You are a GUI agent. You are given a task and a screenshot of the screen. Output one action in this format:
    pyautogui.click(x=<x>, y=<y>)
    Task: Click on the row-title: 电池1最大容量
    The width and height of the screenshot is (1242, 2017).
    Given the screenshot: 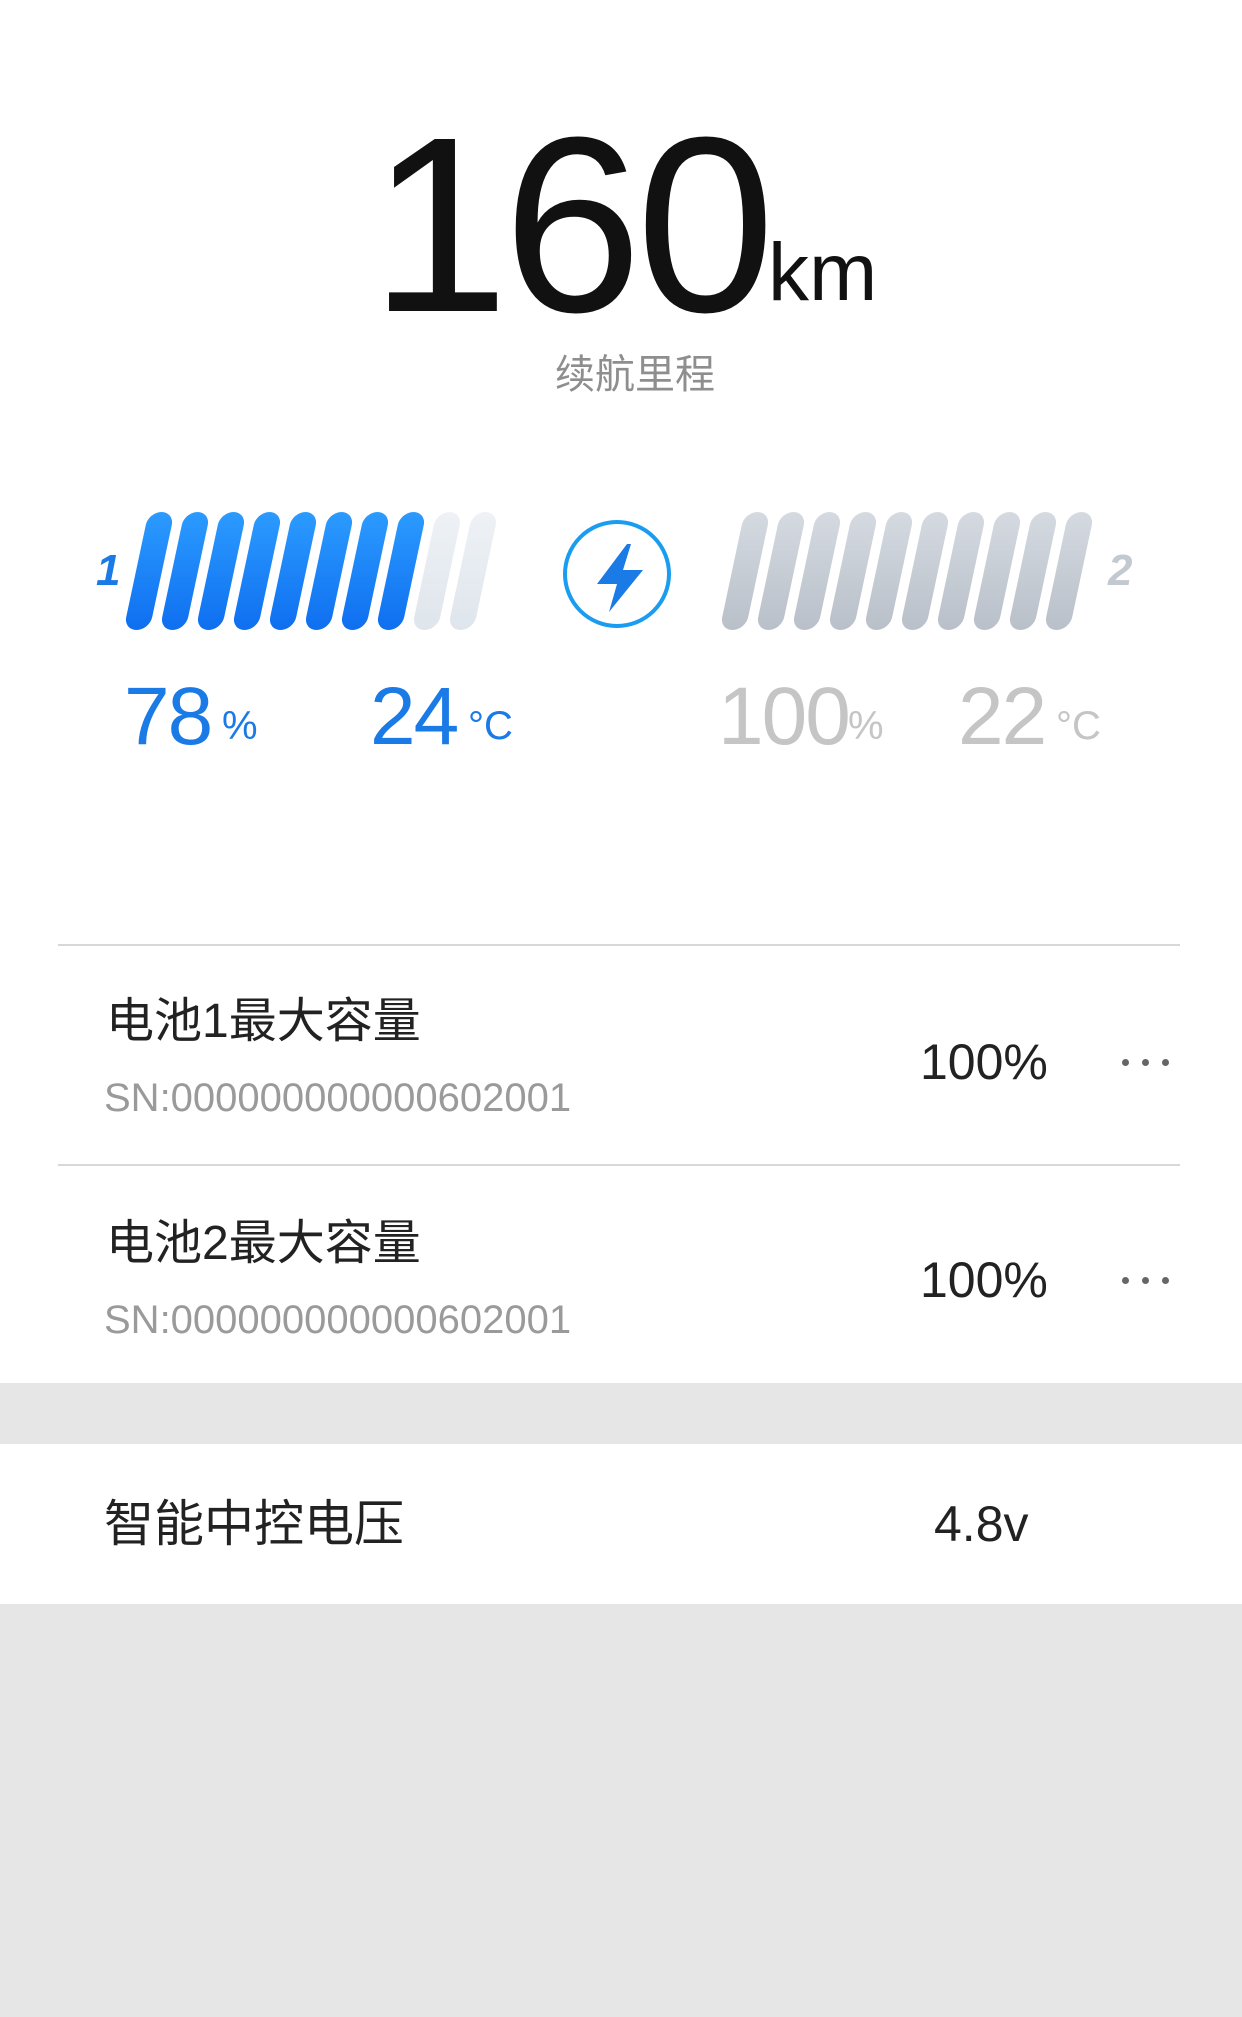 What is the action you would take?
    pyautogui.click(x=263, y=1021)
    